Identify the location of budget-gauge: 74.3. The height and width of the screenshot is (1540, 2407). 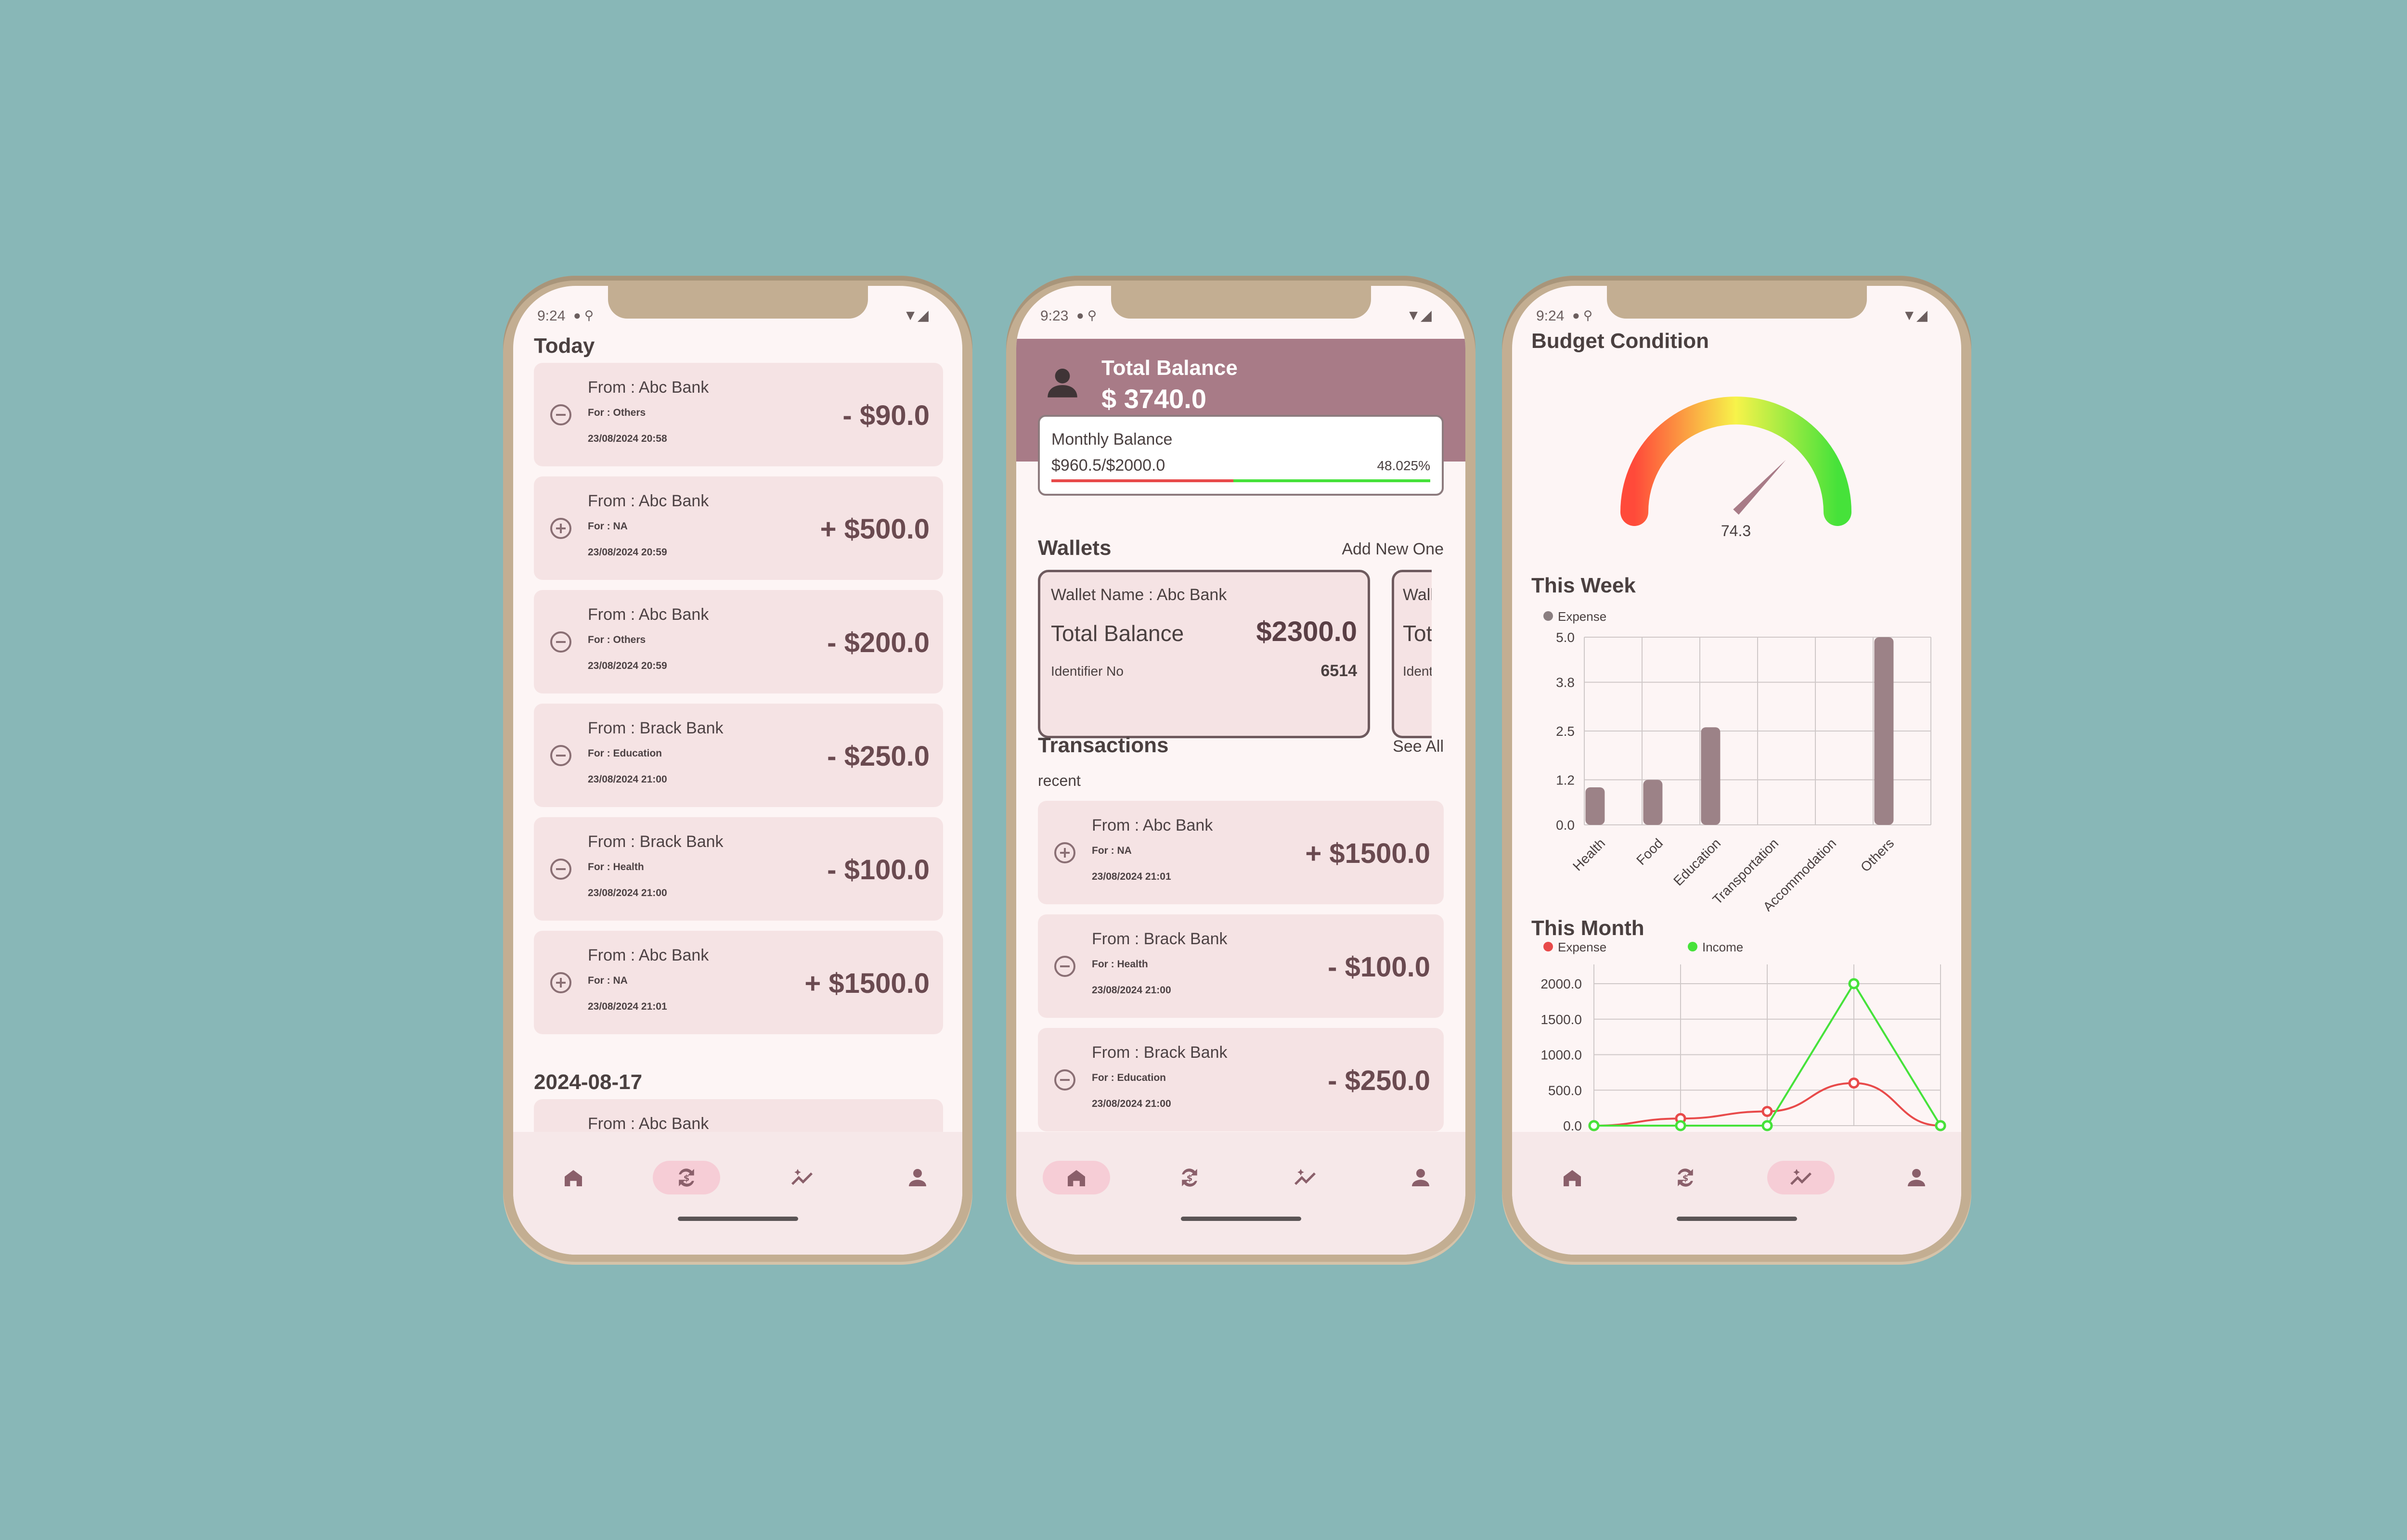
(1736, 468).